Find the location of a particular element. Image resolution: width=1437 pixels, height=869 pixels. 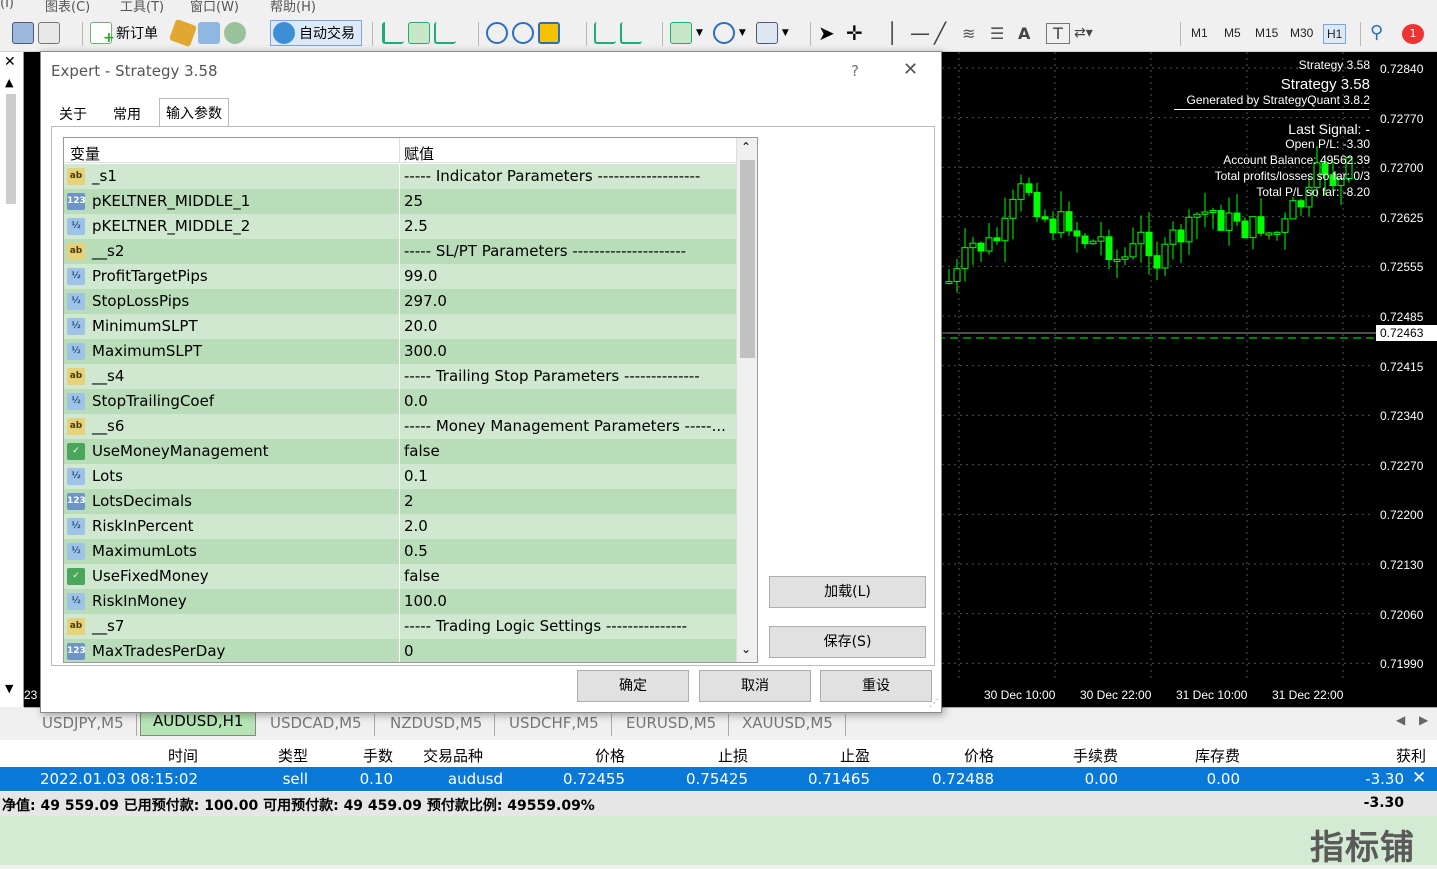

gold-bar-icon is located at coordinates (183, 33).